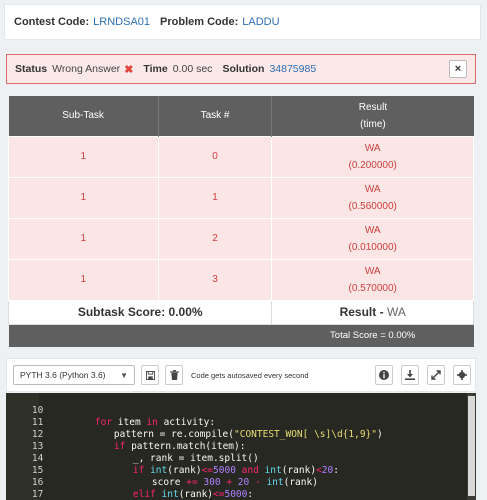 The image size is (487, 500). I want to click on task-header: Task #, so click(215, 116).